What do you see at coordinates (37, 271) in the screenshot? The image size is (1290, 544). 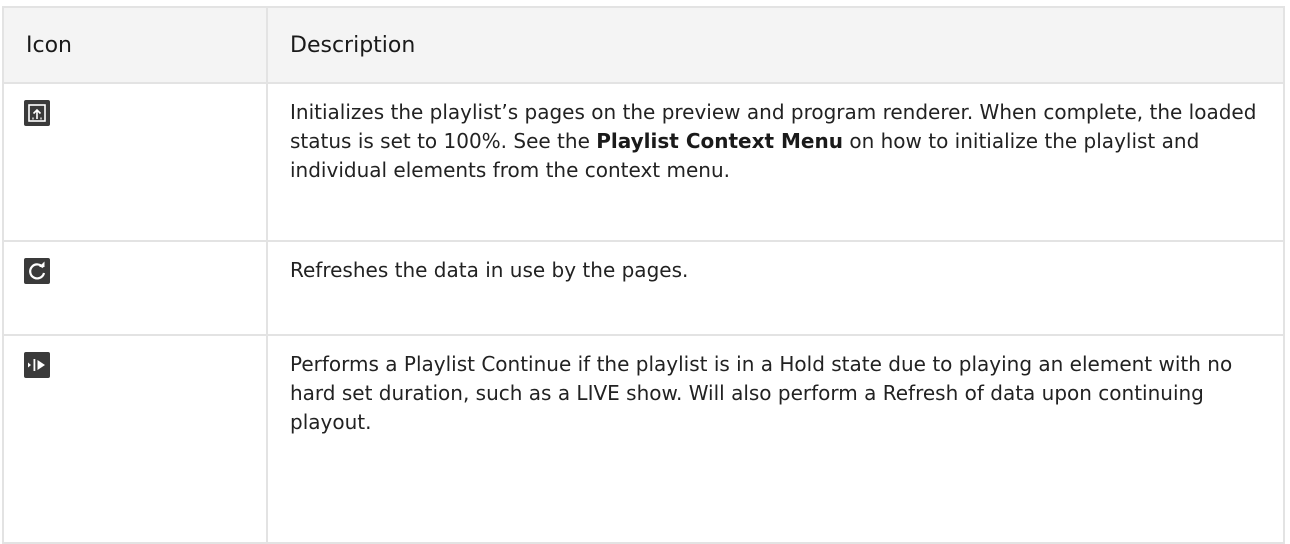 I see `refresh-icon` at bounding box center [37, 271].